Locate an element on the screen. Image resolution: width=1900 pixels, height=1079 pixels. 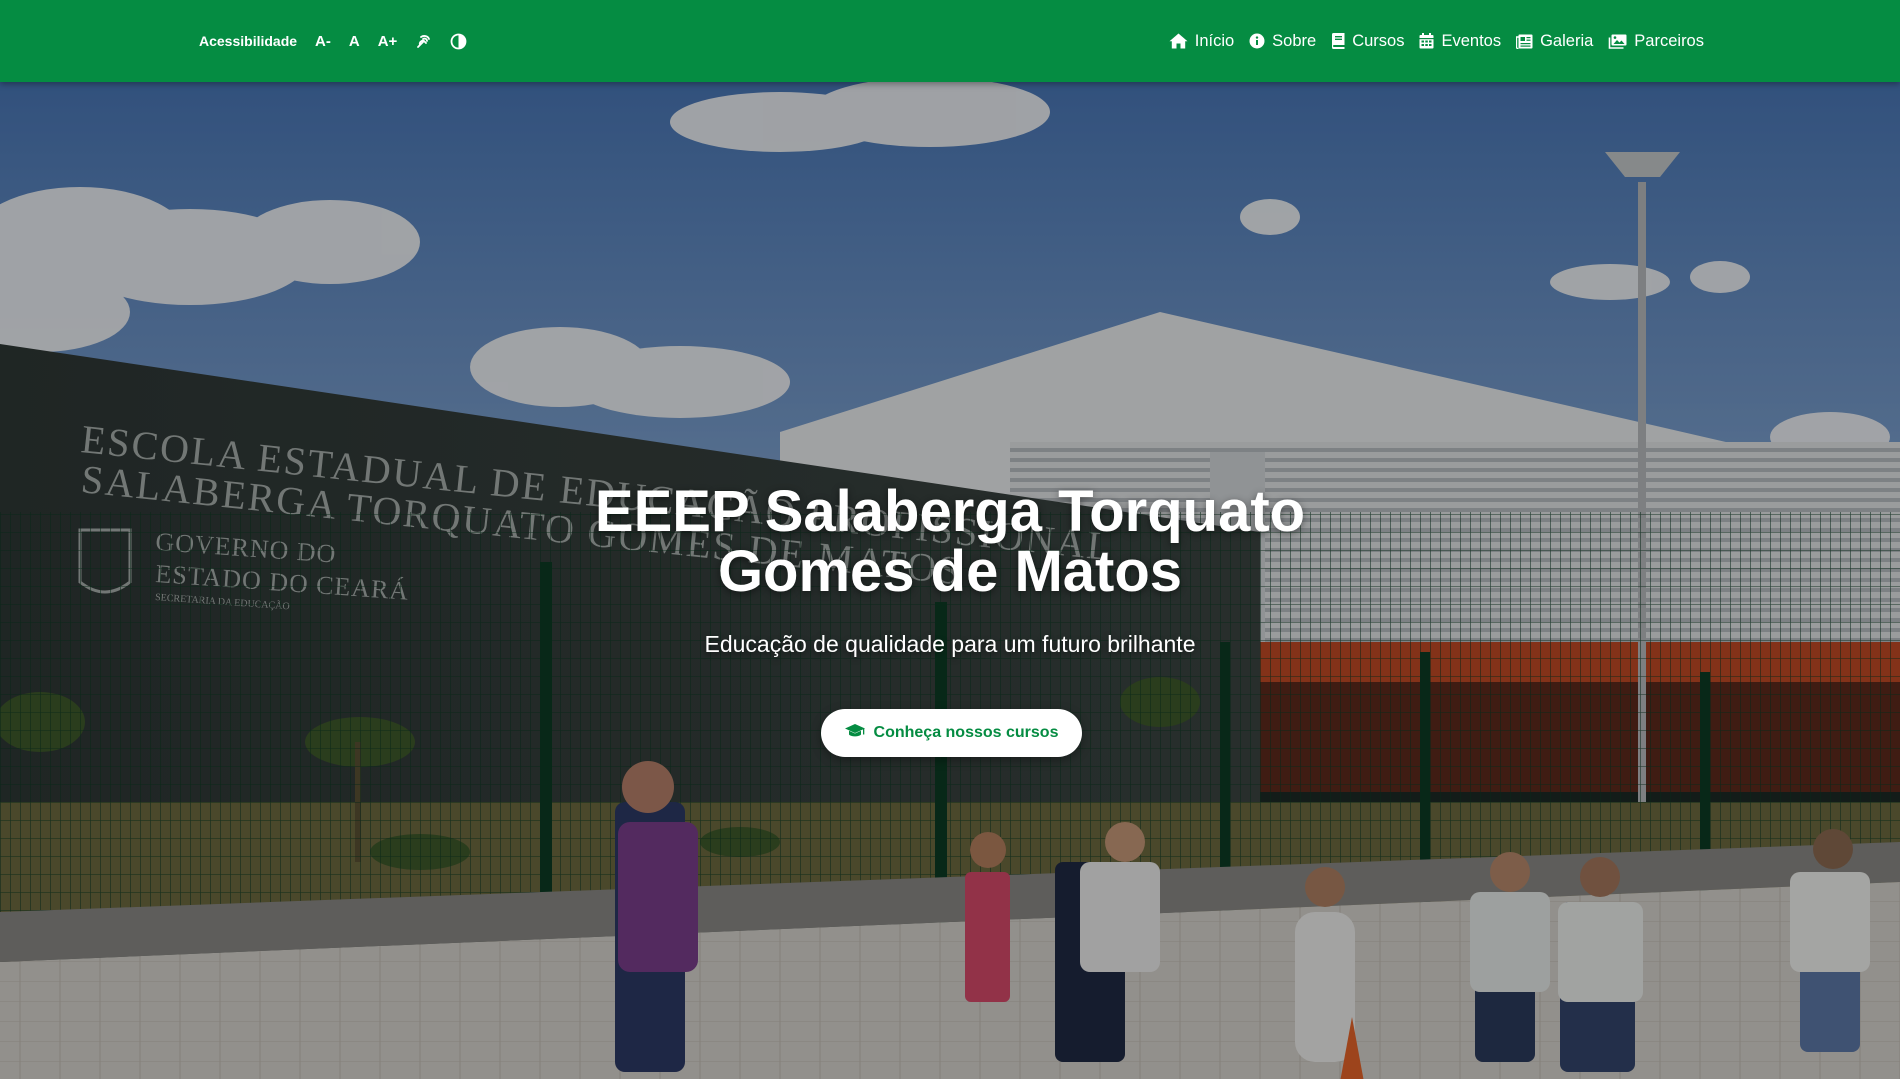
accessibility-toolbar: Acessibilidade A- A A+ is located at coordinates (334, 41).